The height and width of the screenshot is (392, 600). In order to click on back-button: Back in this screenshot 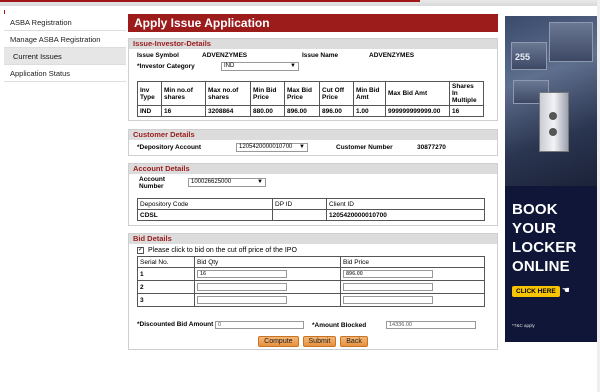, I will do `click(354, 341)`.